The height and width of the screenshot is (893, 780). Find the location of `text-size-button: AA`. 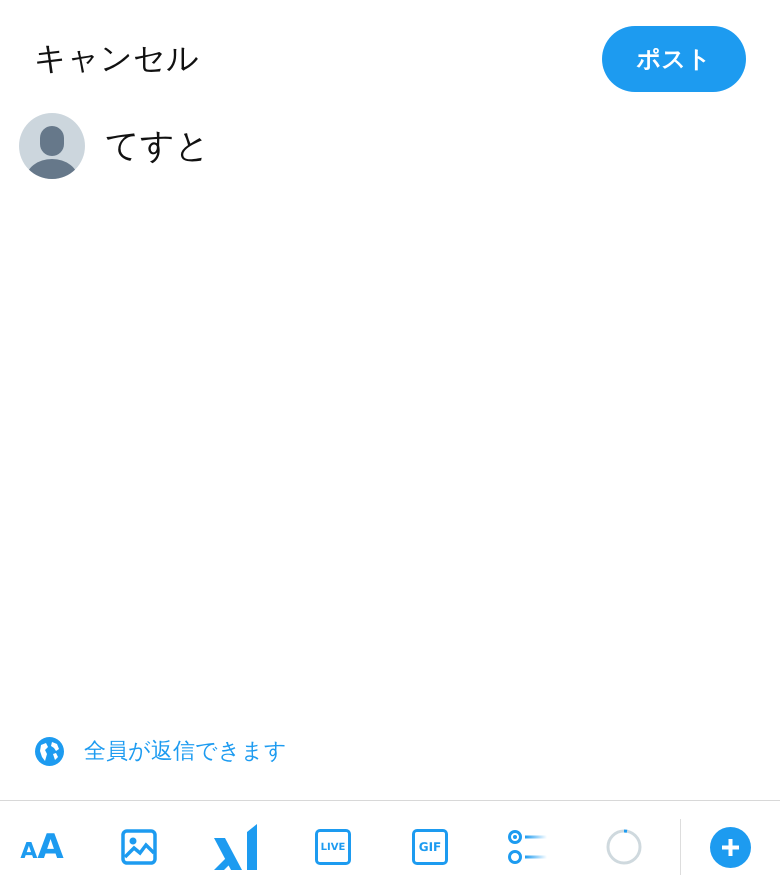

text-size-button: AA is located at coordinates (42, 847).